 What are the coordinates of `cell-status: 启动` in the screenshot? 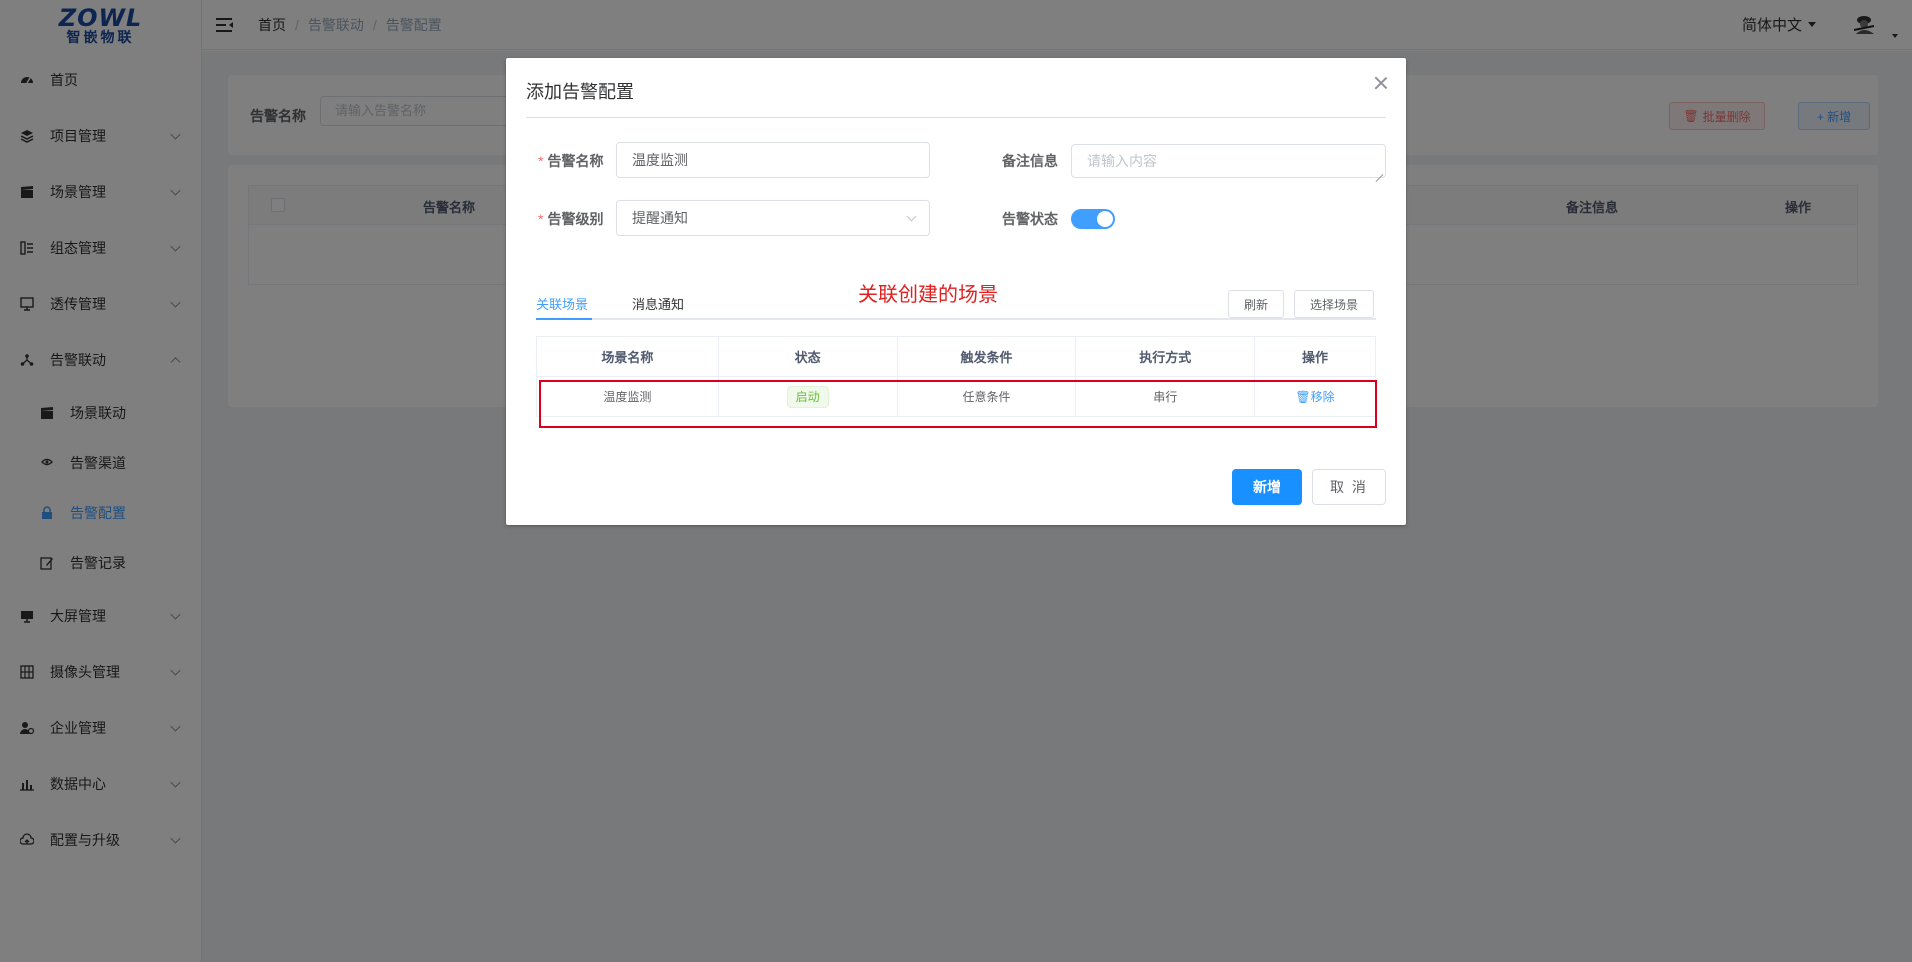 It's located at (808, 396).